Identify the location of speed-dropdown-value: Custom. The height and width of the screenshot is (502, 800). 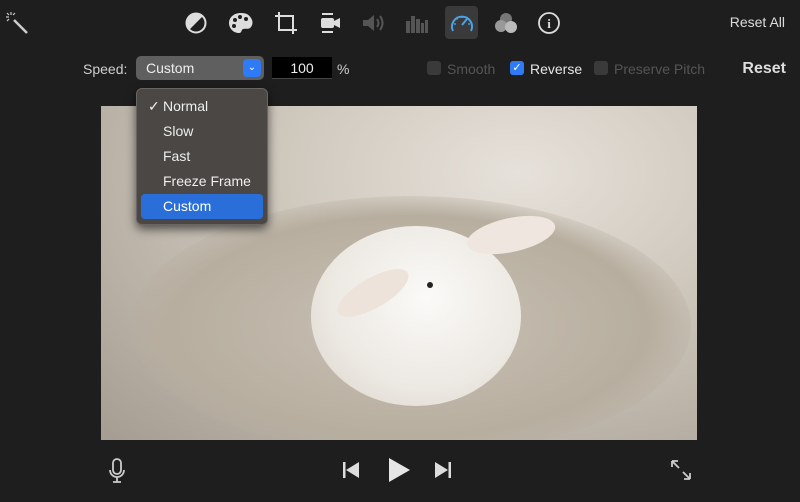
(170, 68).